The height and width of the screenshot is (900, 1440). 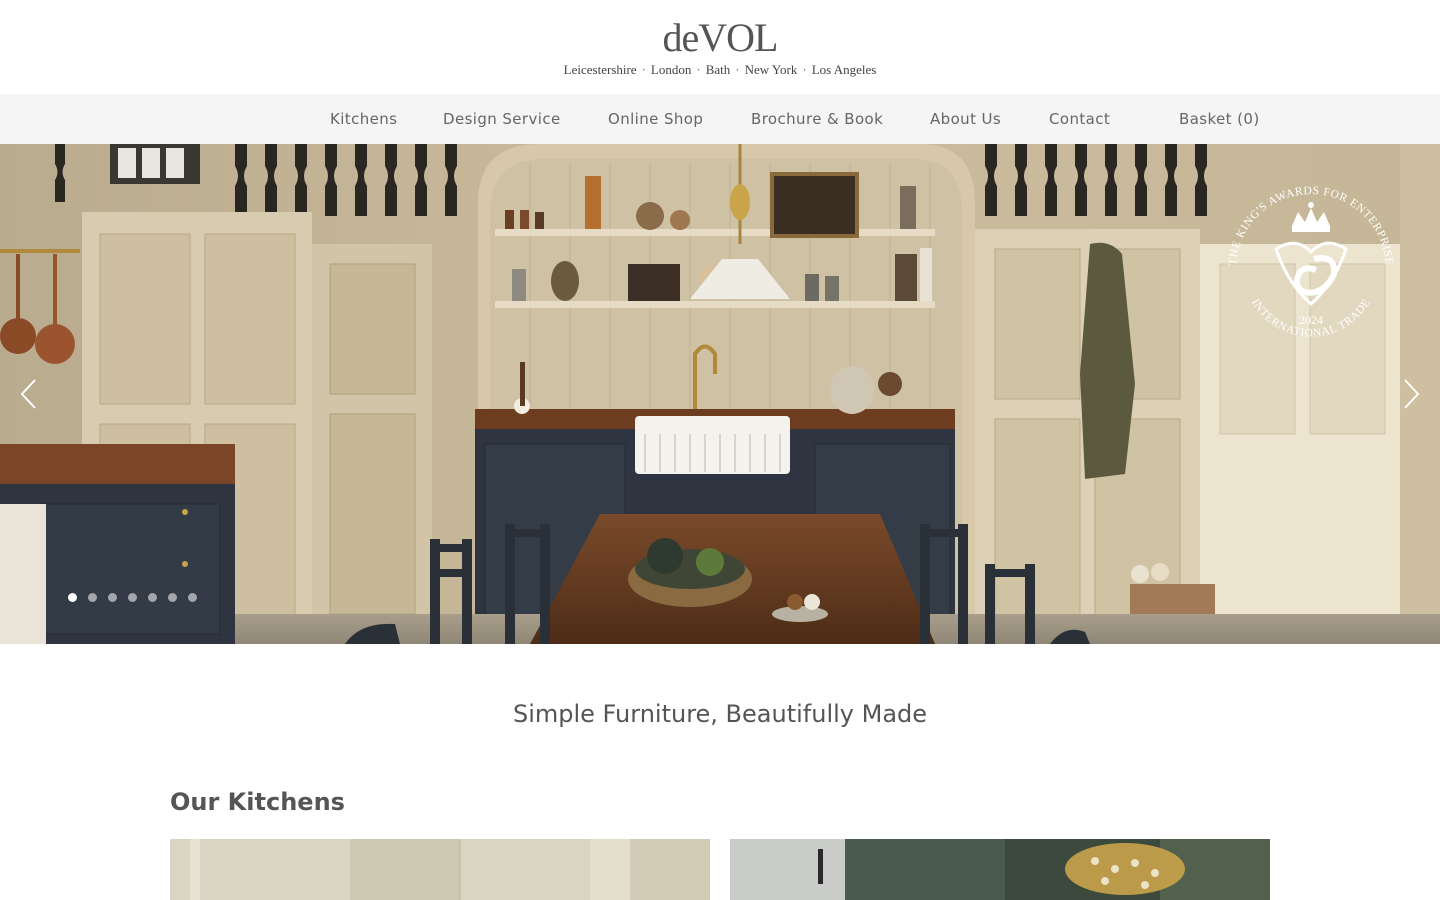 What do you see at coordinates (720, 714) in the screenshot?
I see `tagline: Simple Furniture, Beautifully Made` at bounding box center [720, 714].